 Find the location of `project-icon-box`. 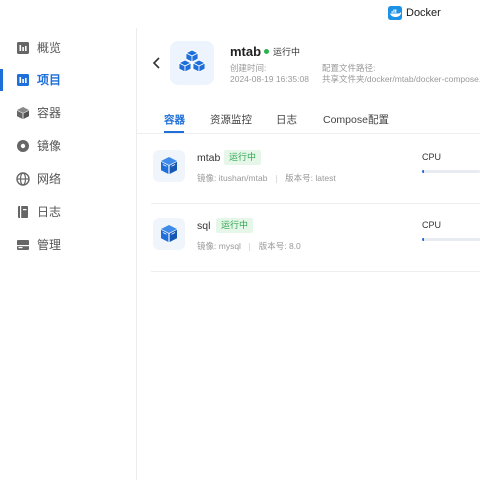

project-icon-box is located at coordinates (192, 63).